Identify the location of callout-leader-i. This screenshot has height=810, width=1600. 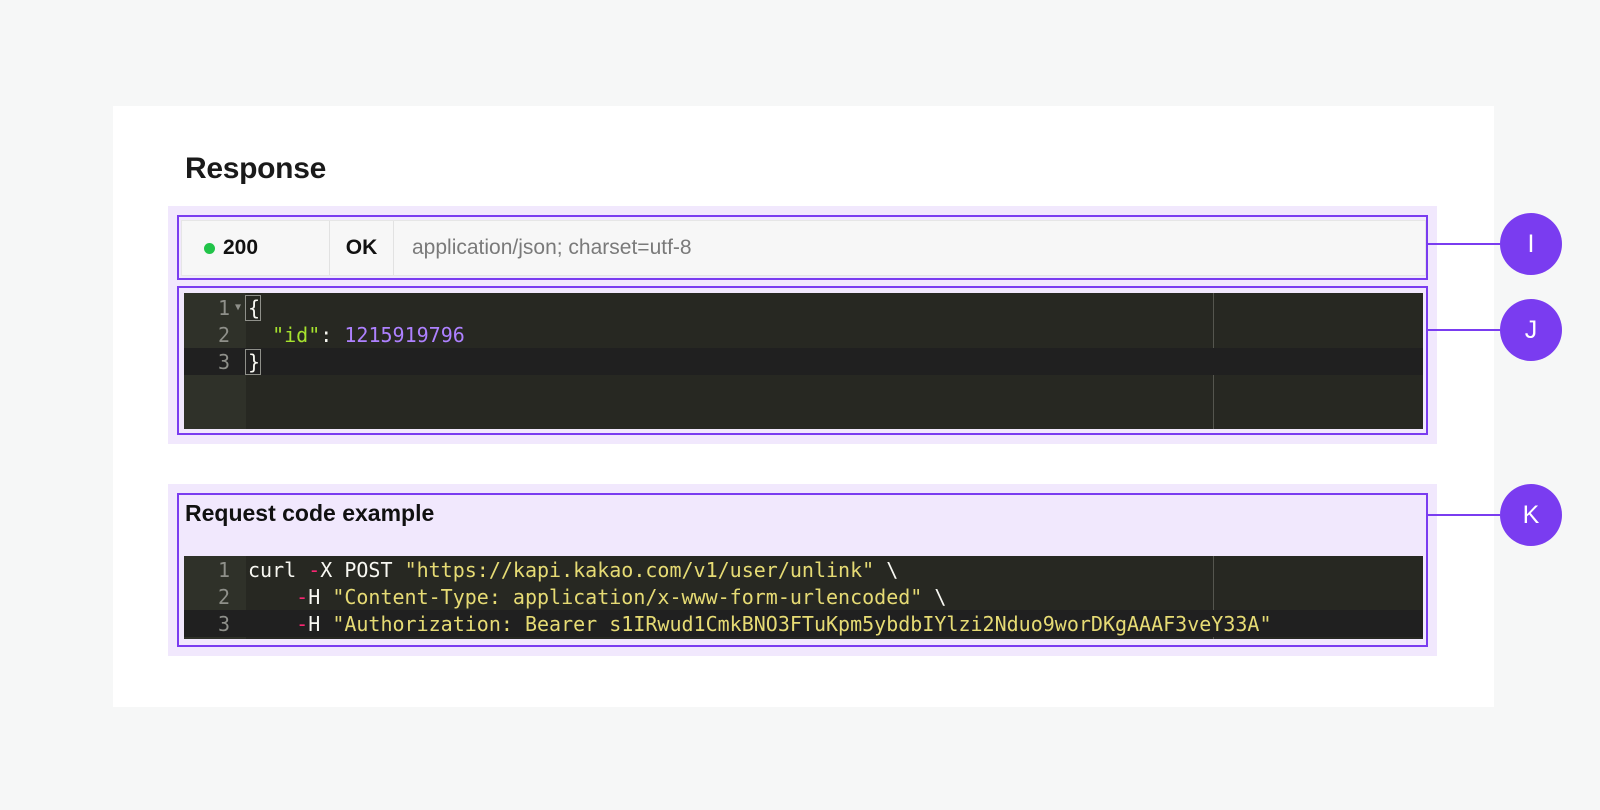
(1464, 244).